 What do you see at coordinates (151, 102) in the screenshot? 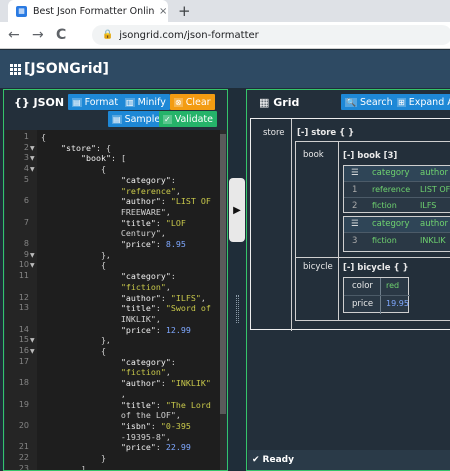
I see `minify-label: Minify` at bounding box center [151, 102].